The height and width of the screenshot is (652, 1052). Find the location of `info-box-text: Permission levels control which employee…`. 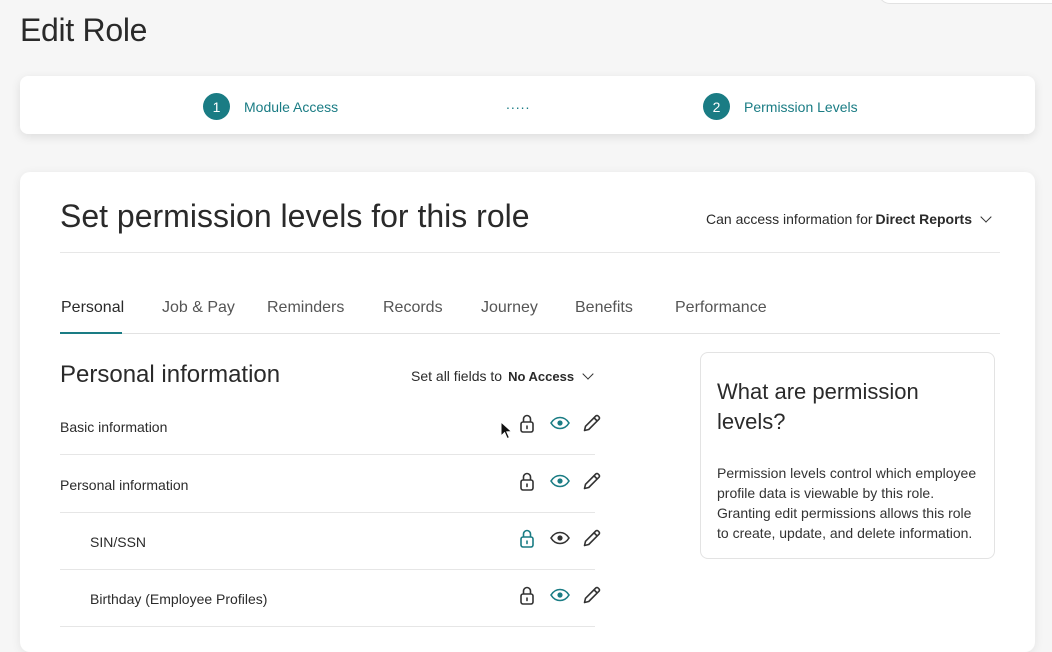

info-box-text: Permission levels control which employee… is located at coordinates (847, 503).